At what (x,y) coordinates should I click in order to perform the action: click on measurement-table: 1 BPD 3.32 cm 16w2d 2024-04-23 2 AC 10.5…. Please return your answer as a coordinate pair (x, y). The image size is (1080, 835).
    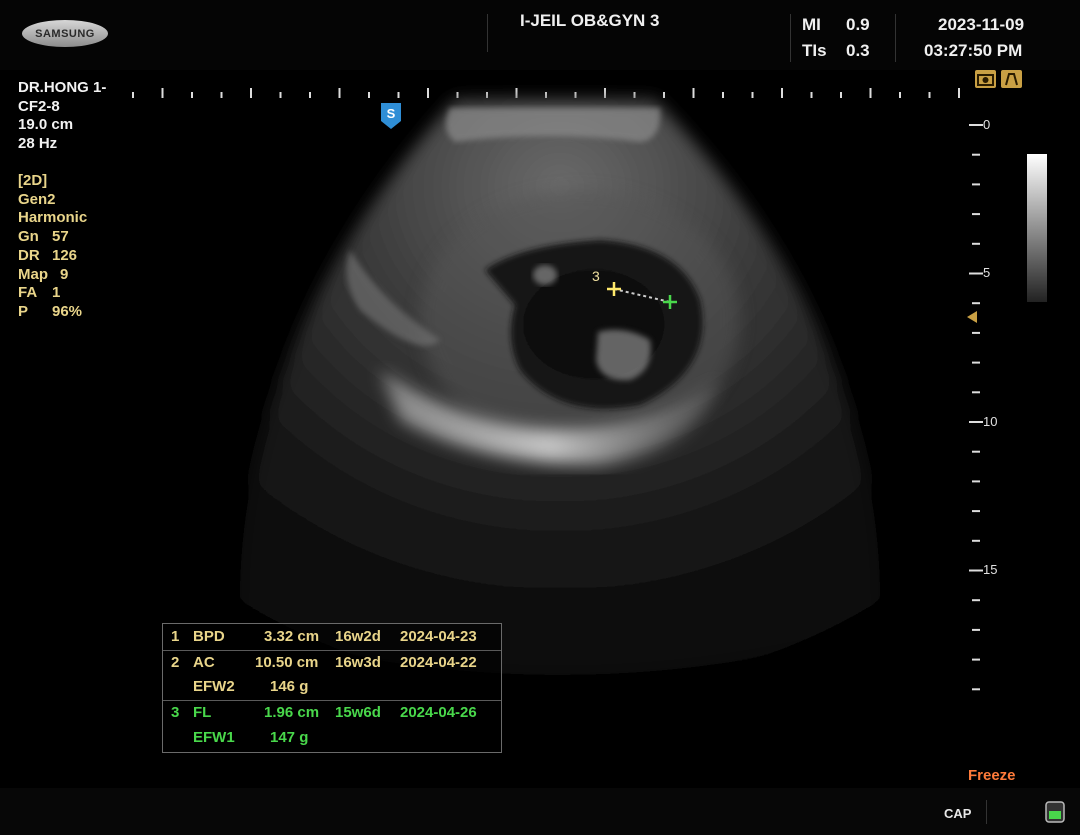
    Looking at the image, I should click on (332, 688).